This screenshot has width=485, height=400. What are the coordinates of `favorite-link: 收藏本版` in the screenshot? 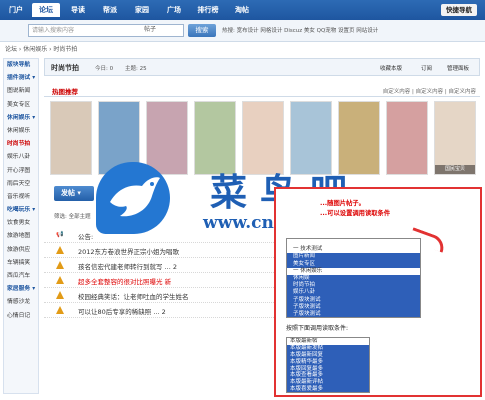 It's located at (391, 68).